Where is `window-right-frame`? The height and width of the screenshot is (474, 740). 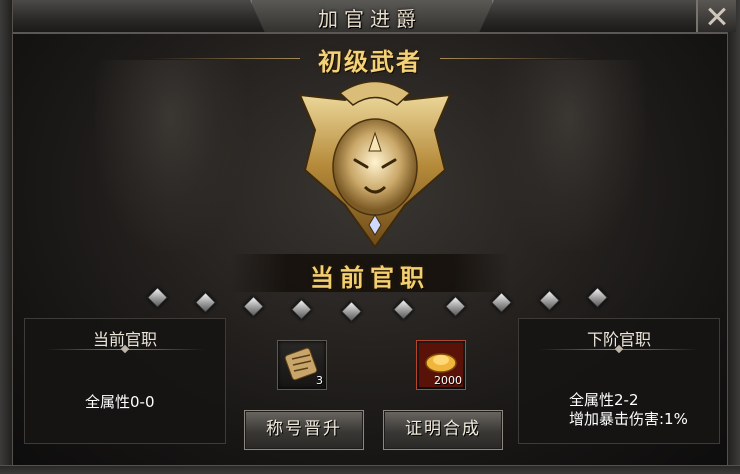
window-right-frame is located at coordinates (733, 237).